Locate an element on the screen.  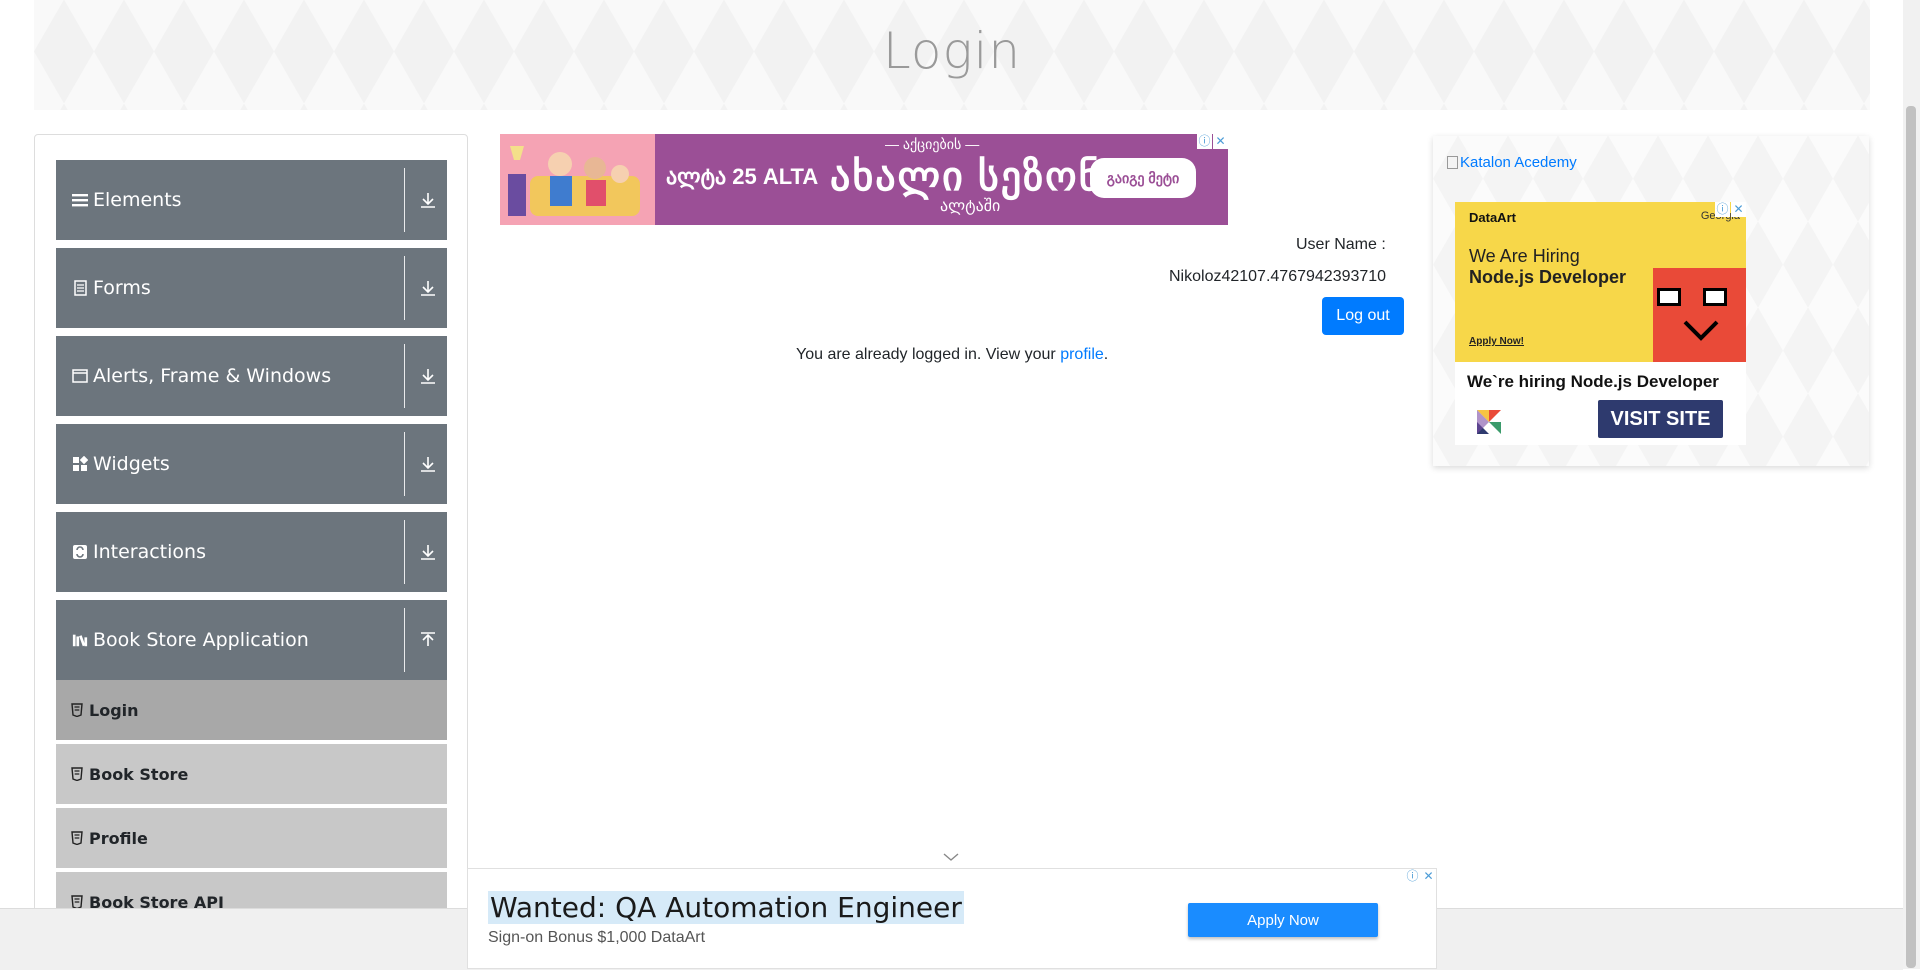
sidebar-item-login: Login is located at coordinates (251, 711).